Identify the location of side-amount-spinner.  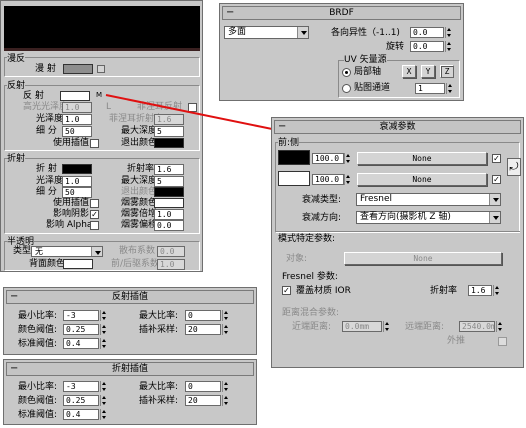
(347, 179).